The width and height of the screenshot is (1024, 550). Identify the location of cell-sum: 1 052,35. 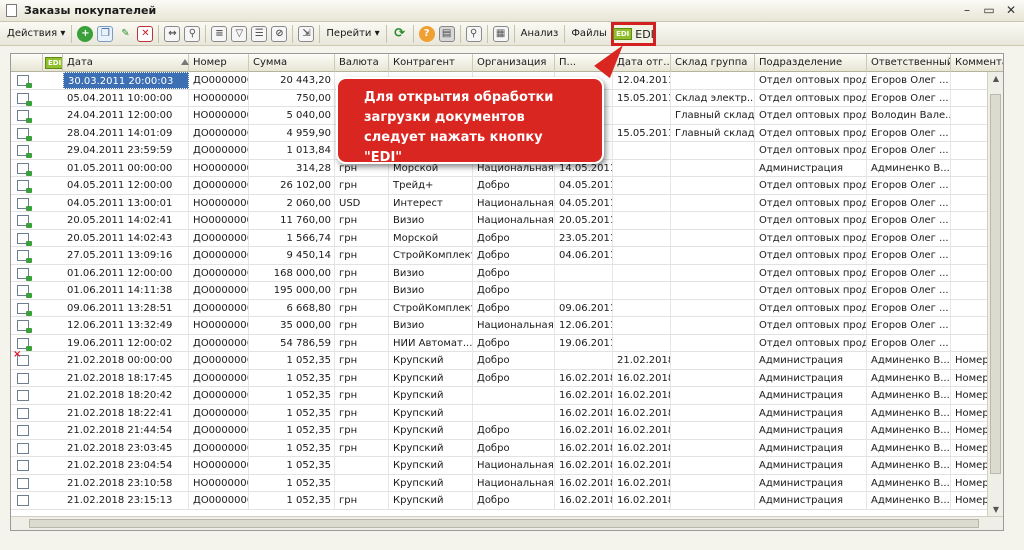
(292, 413).